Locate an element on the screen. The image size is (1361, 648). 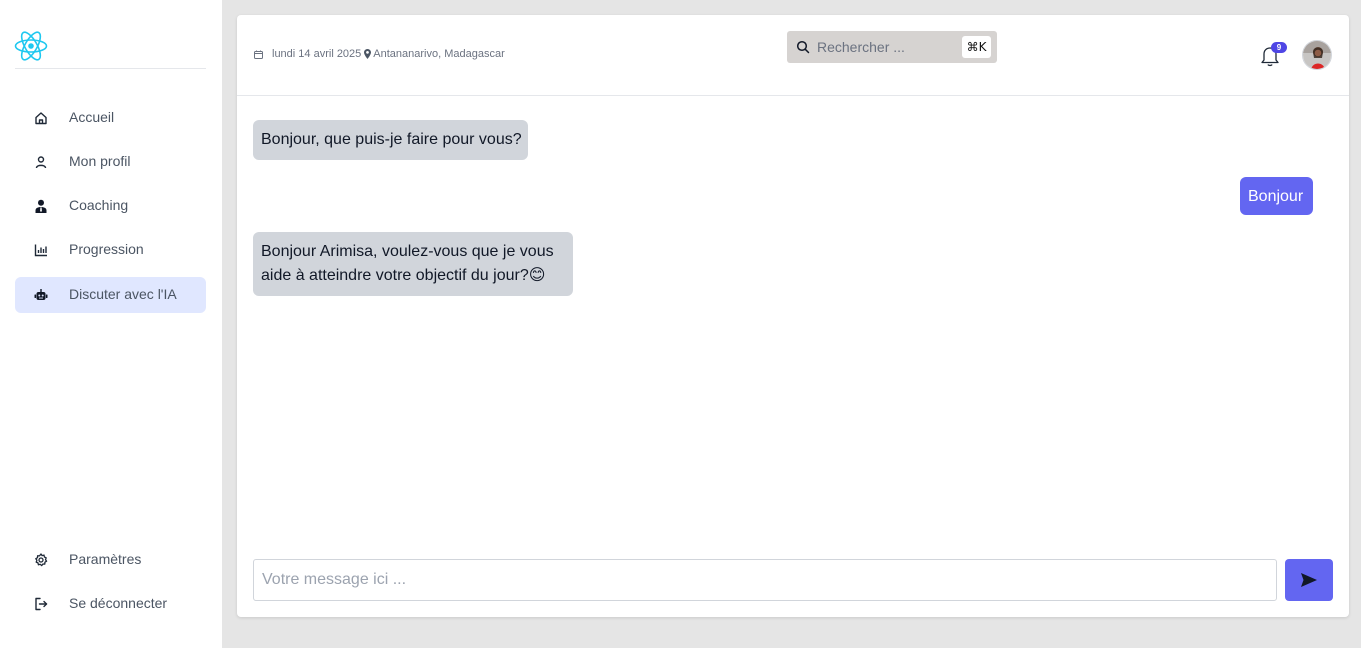
bar-chart-icon is located at coordinates (41, 250).